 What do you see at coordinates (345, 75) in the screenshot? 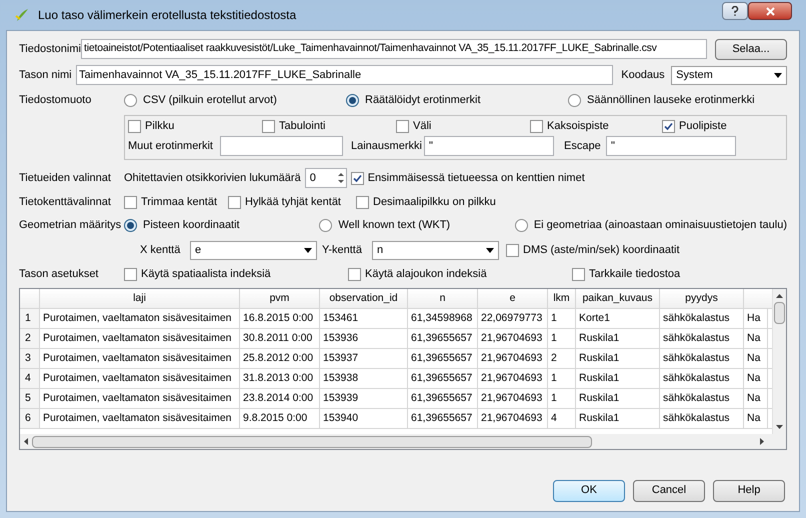
I see `layer-name-field: Taimenhavainnot VA_35_15.11.2017FF_LUKE_Sabrinalle` at bounding box center [345, 75].